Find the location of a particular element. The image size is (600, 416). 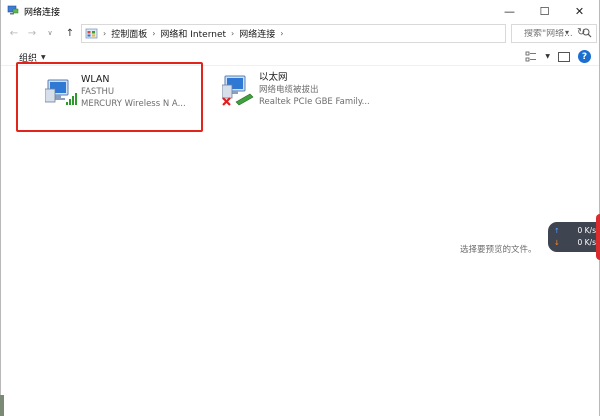

preview-pane-icon is located at coordinates (564, 56).